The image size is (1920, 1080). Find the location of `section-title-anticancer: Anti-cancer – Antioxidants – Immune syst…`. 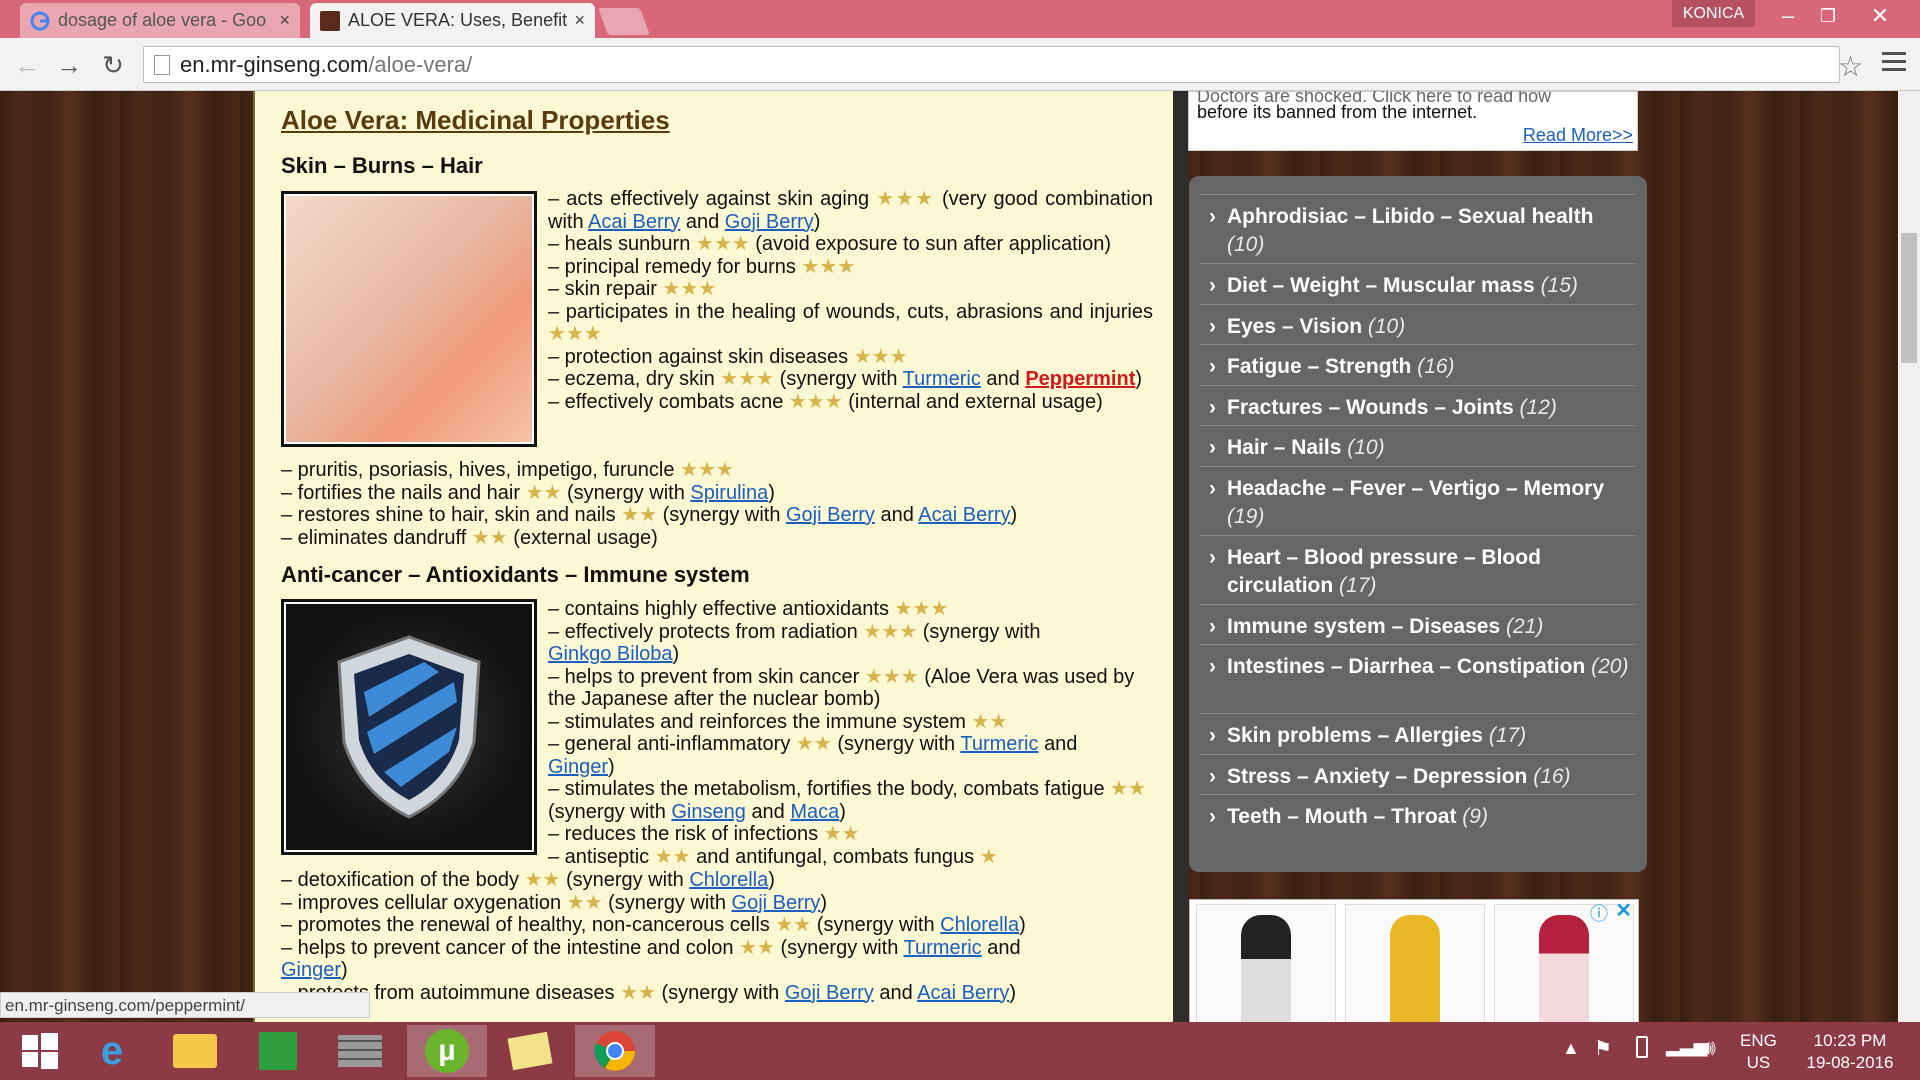

section-title-anticancer: Anti-cancer – Antioxidants – Immune syst… is located at coordinates (515, 574).